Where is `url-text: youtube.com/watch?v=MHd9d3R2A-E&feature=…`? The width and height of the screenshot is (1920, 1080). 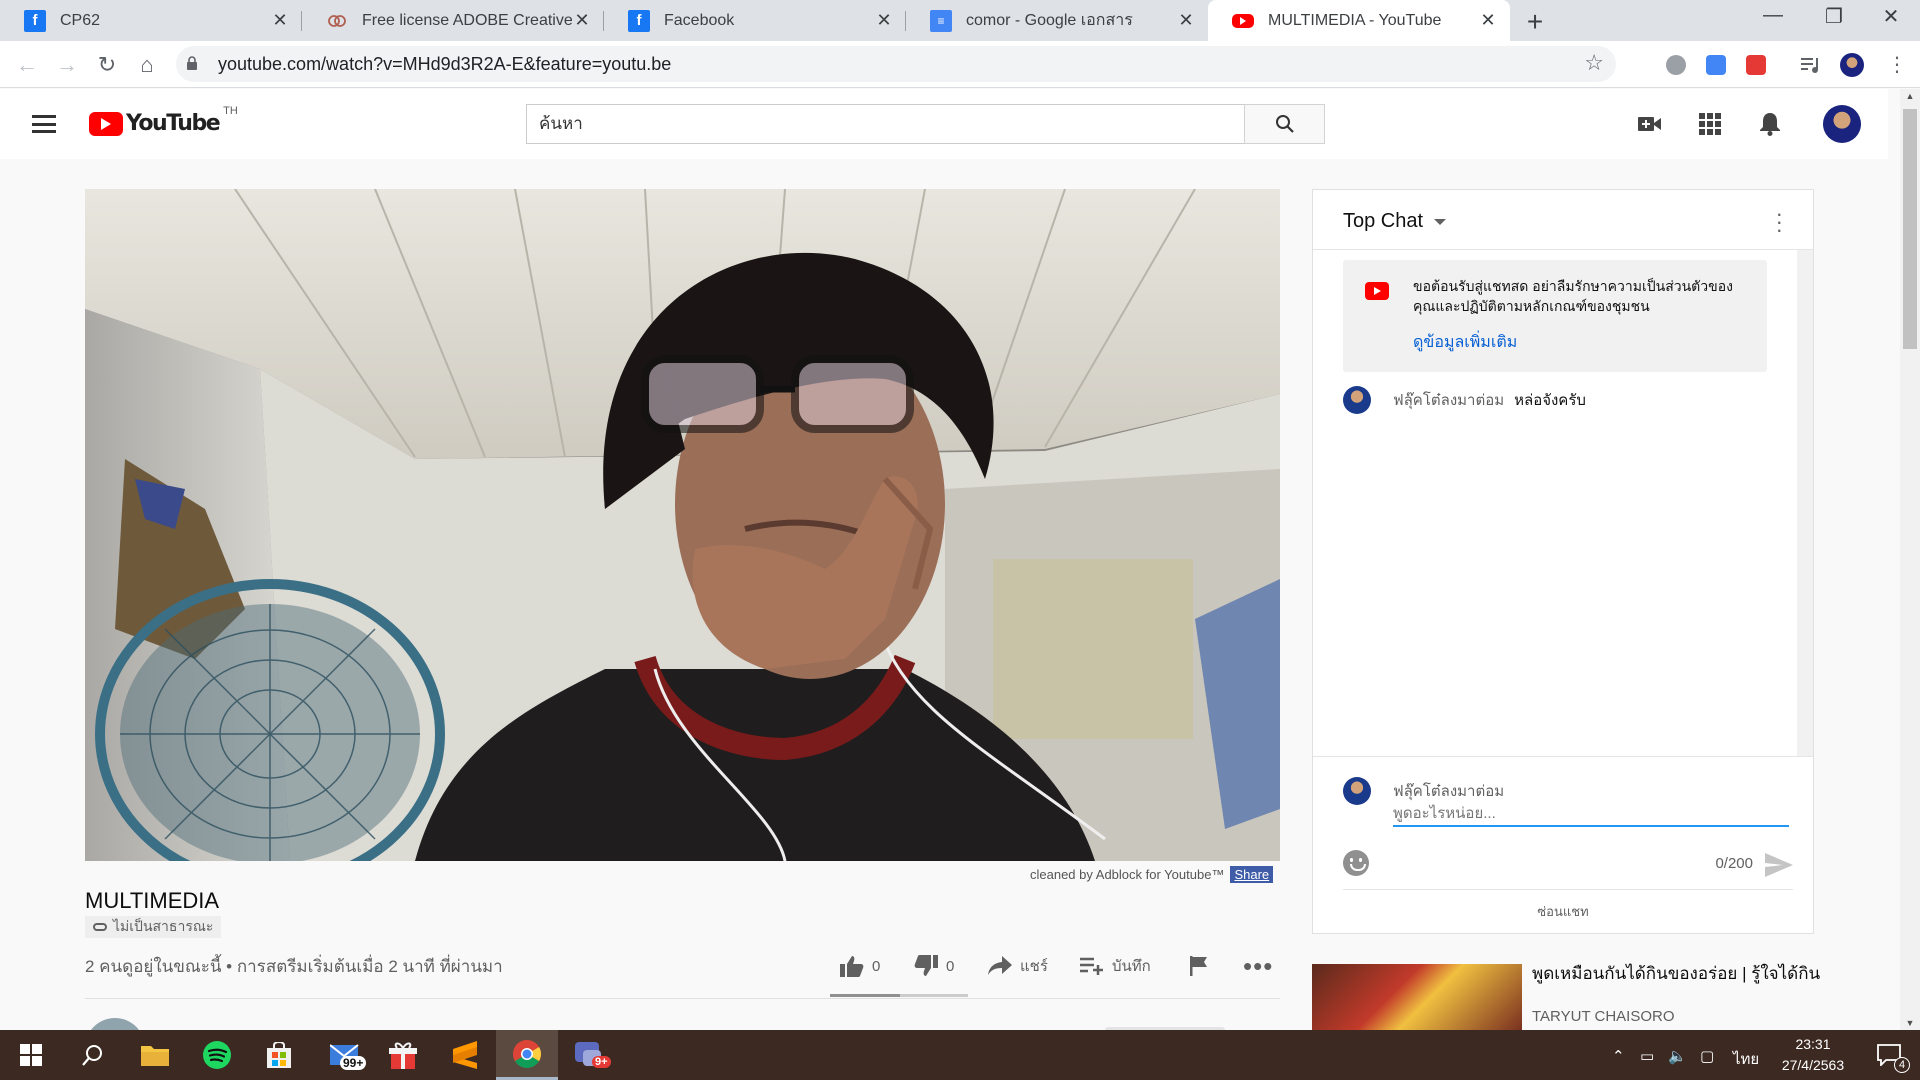
url-text: youtube.com/watch?v=MHd9d3R2A-E&feature=… is located at coordinates (445, 64).